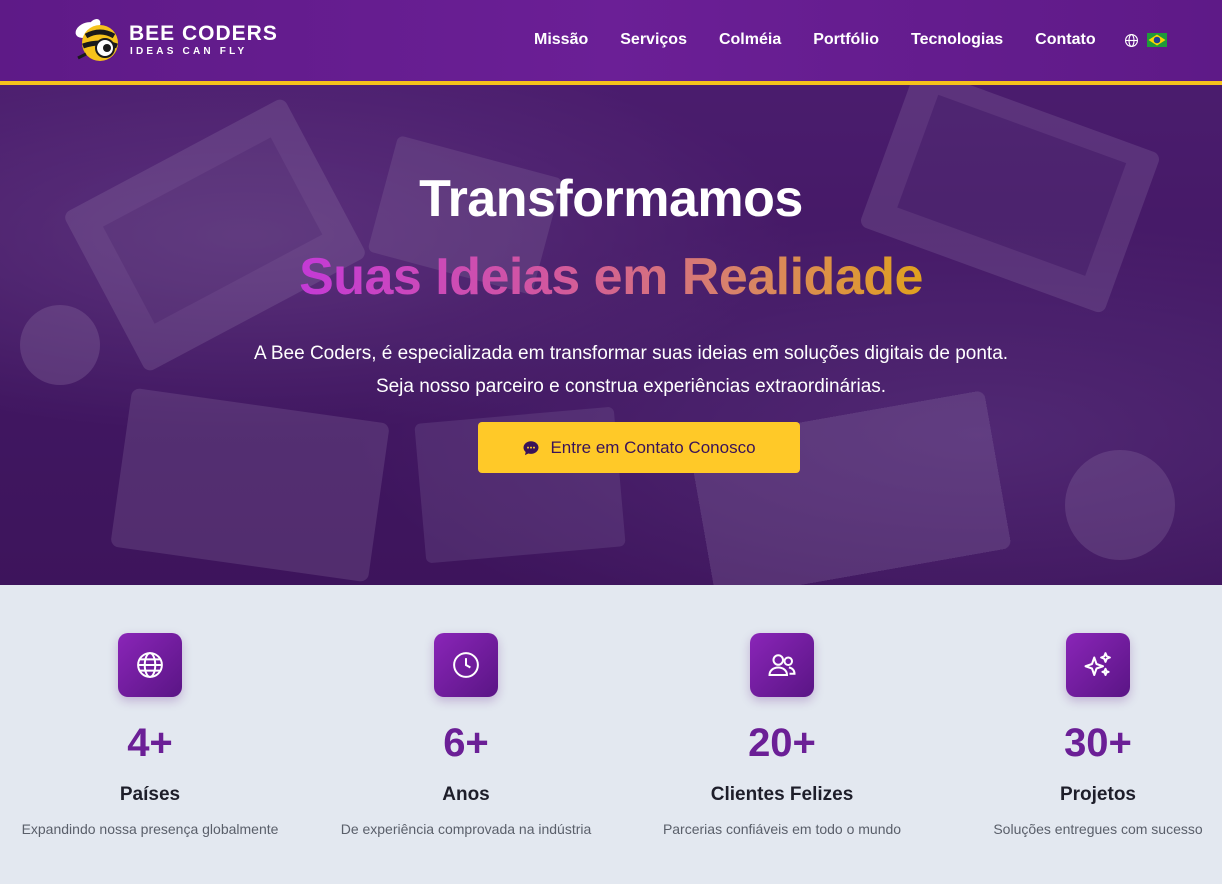 The height and width of the screenshot is (884, 1222). Describe the element at coordinates (150, 743) in the screenshot. I see `stat-value: 4+` at that location.